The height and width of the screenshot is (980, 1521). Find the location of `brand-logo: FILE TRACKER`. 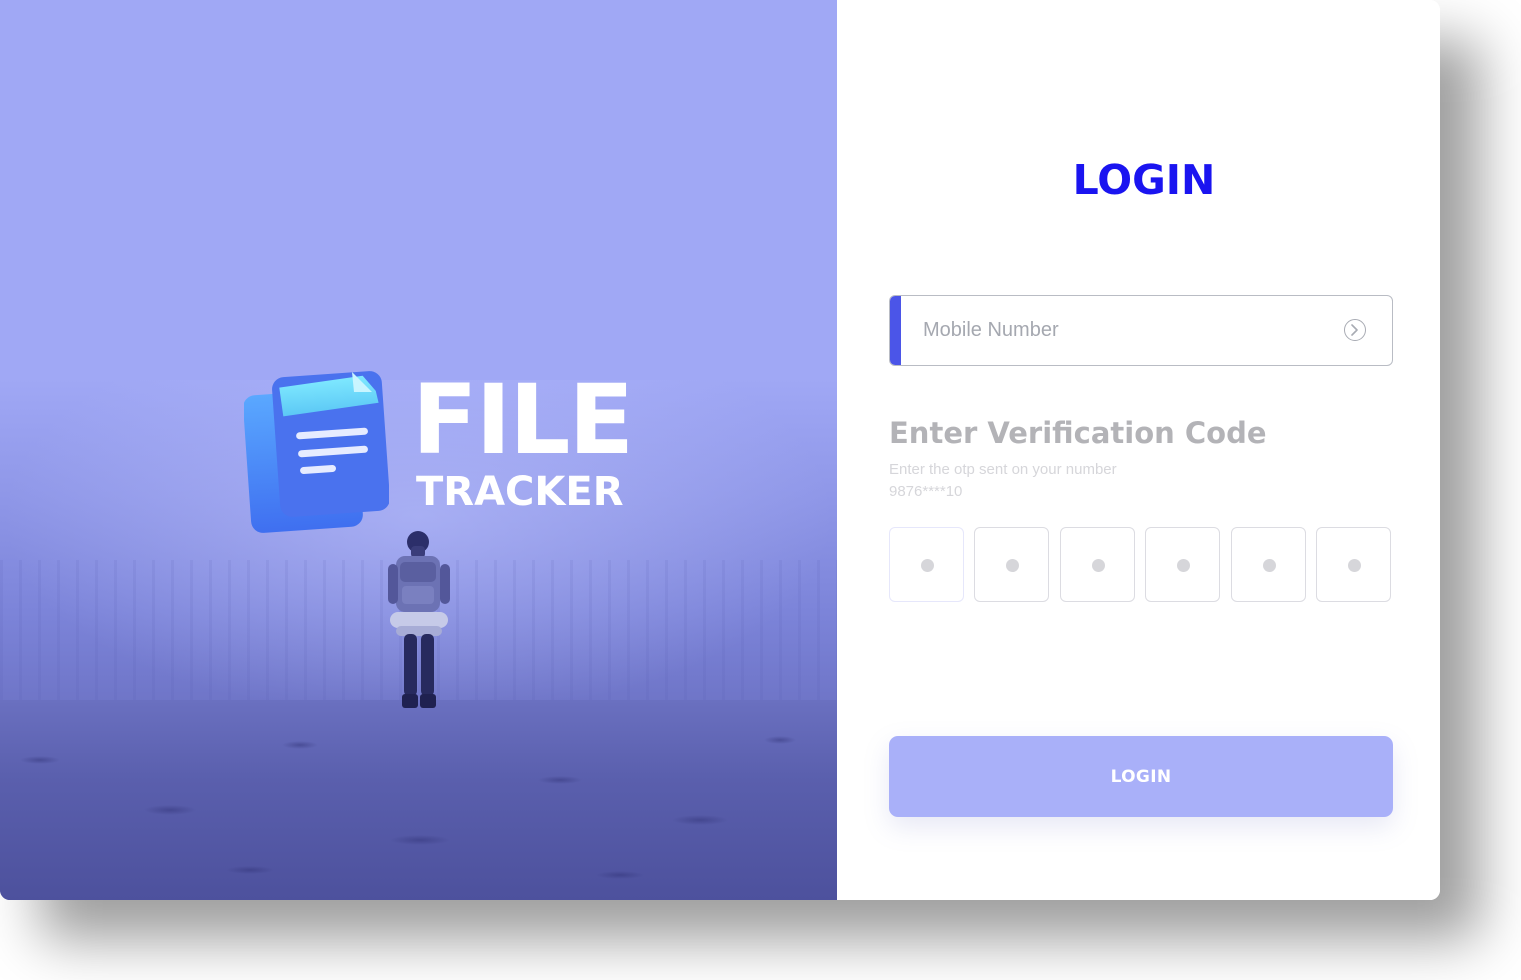

brand-logo: FILE TRACKER is located at coordinates (439, 451).